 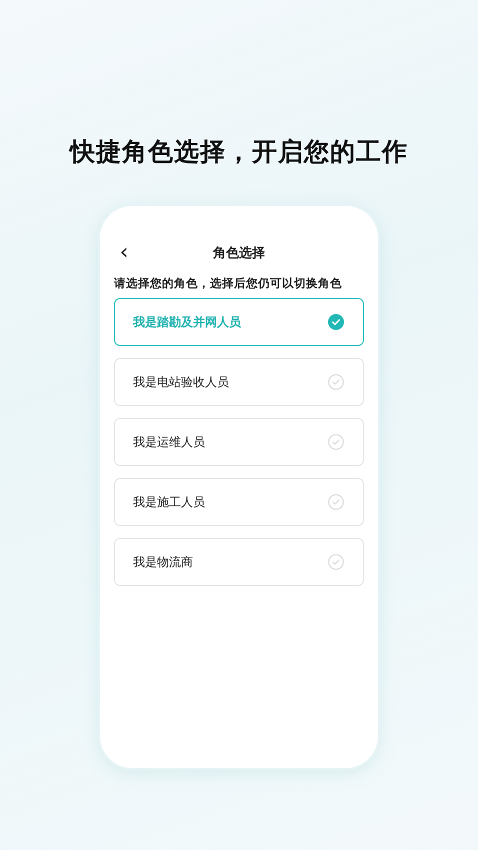 What do you see at coordinates (239, 442) in the screenshot?
I see `role-option: 我是运维人员` at bounding box center [239, 442].